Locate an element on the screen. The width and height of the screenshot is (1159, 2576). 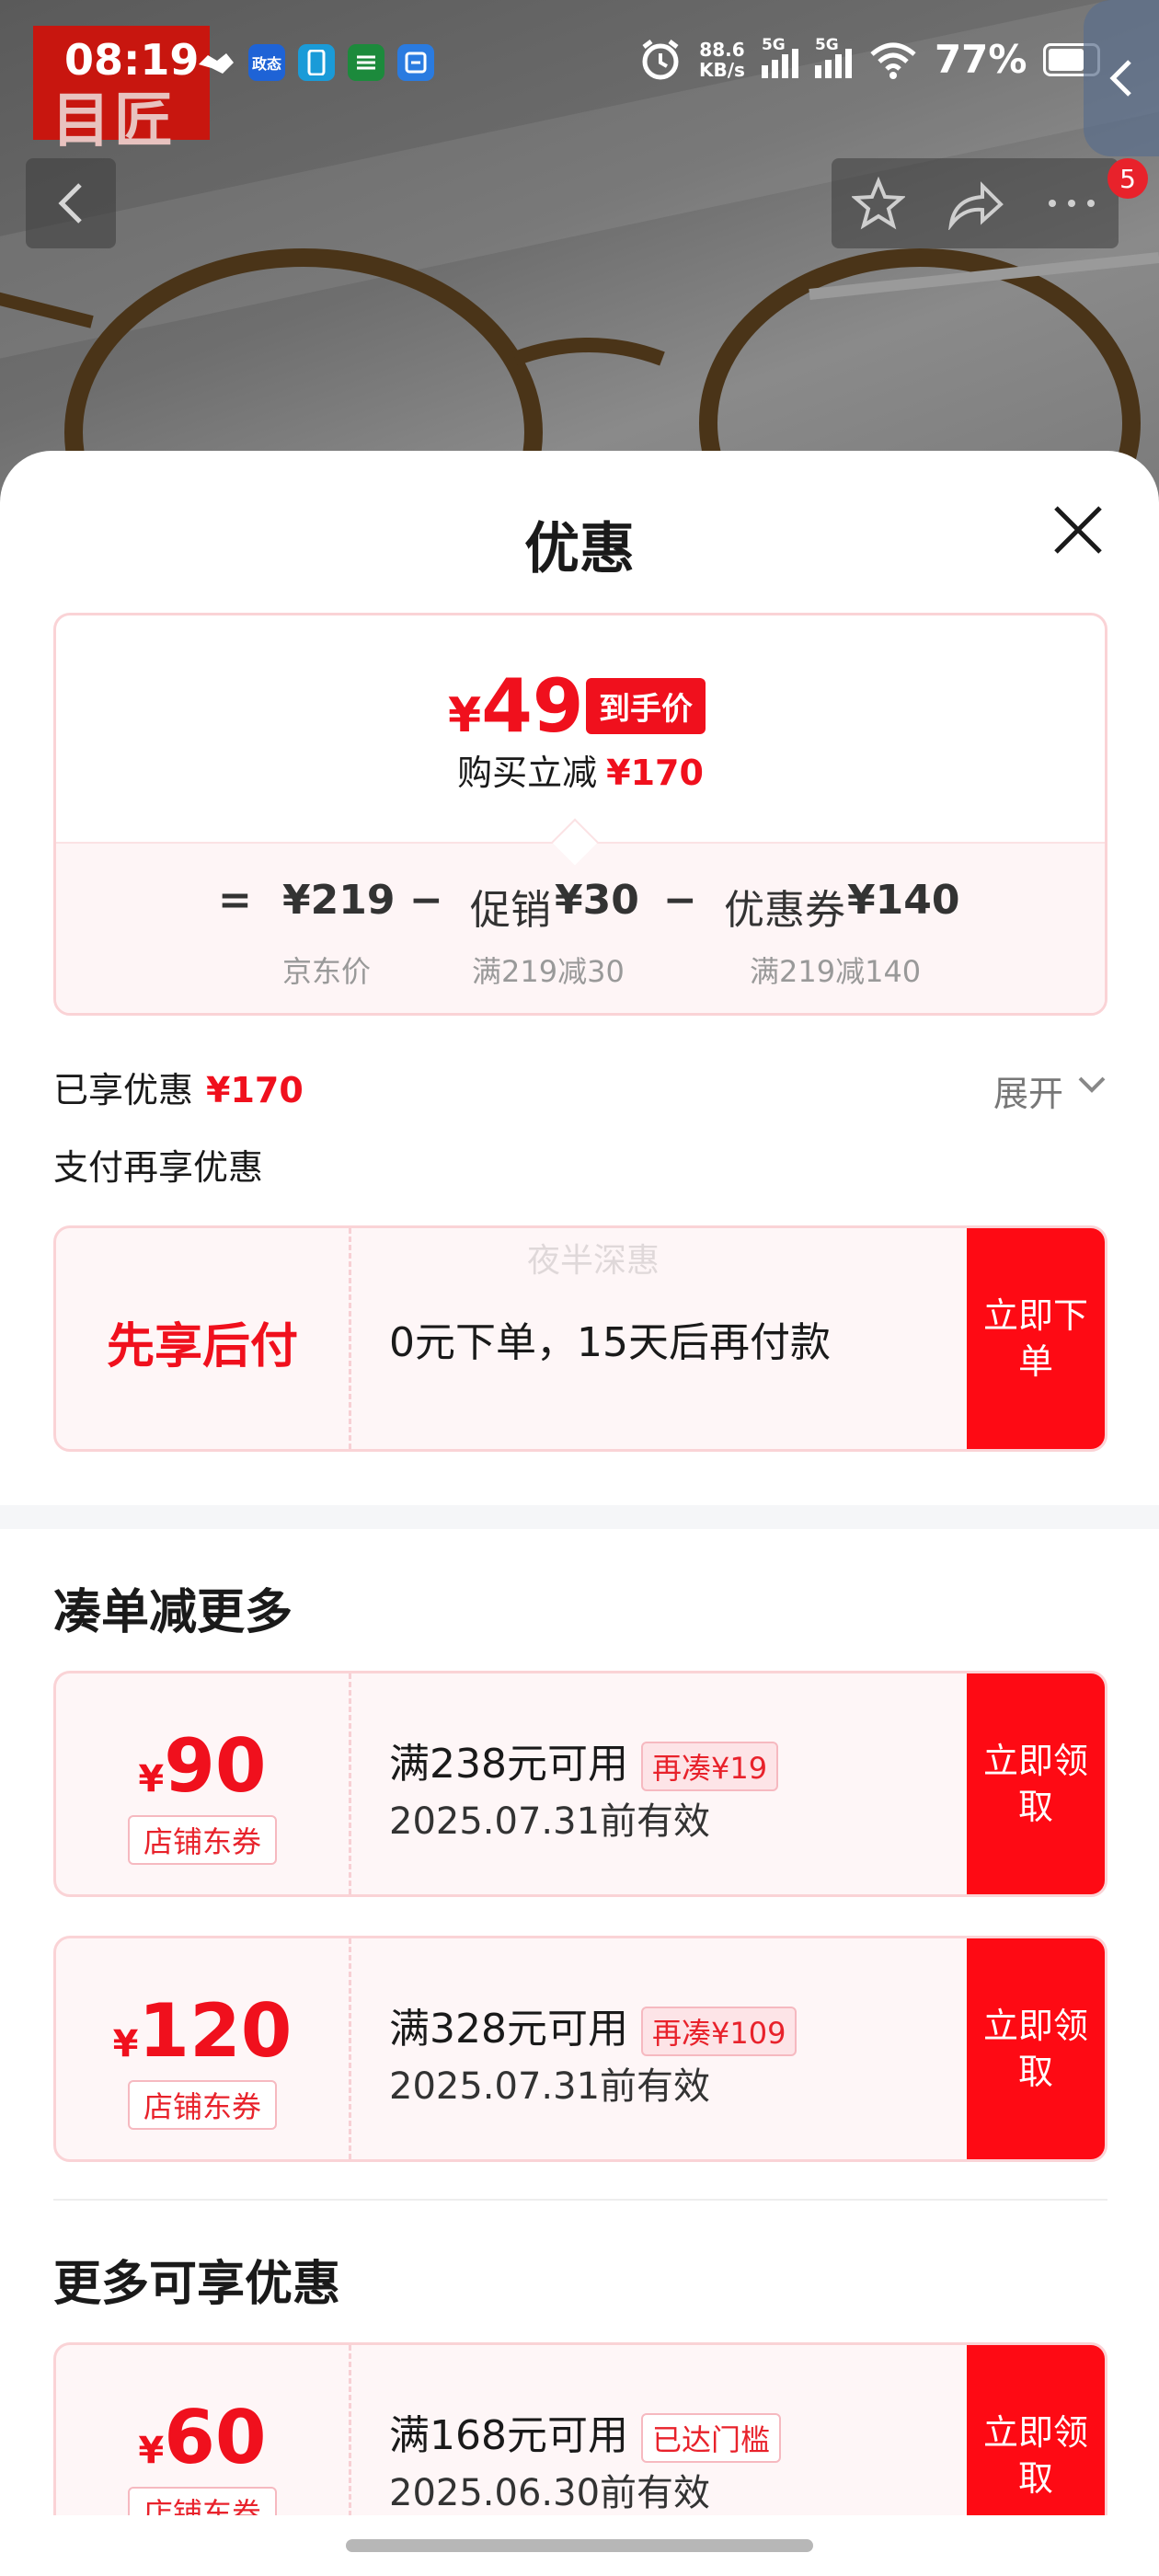
phone-app-icon is located at coordinates (316, 62).